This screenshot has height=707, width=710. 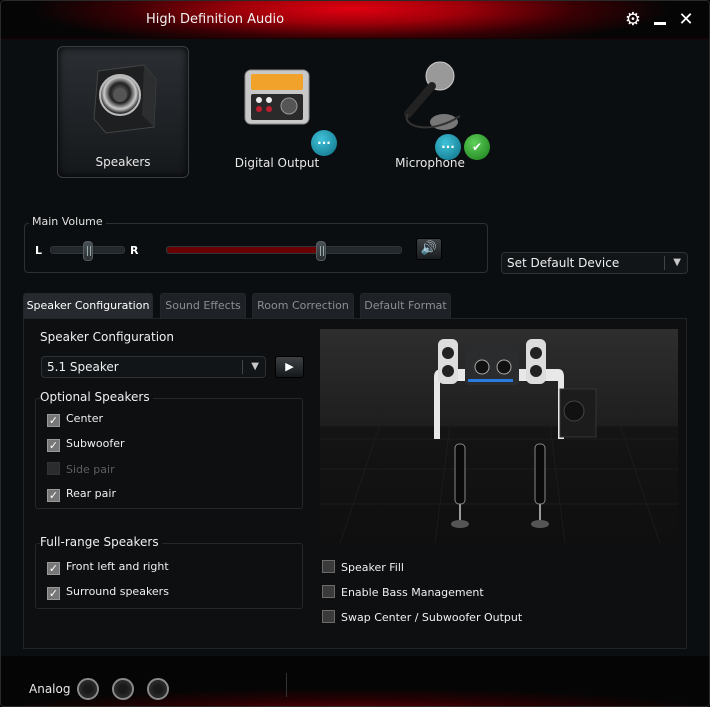 I want to click on full-range-speakers-heading: Full-range Speakers, so click(x=101, y=542).